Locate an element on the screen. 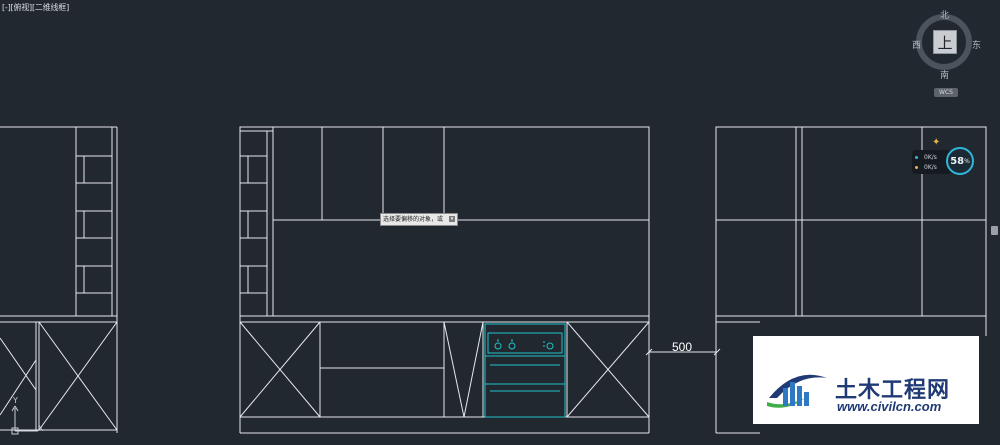  ucs-y-label: Y is located at coordinates (15, 400).